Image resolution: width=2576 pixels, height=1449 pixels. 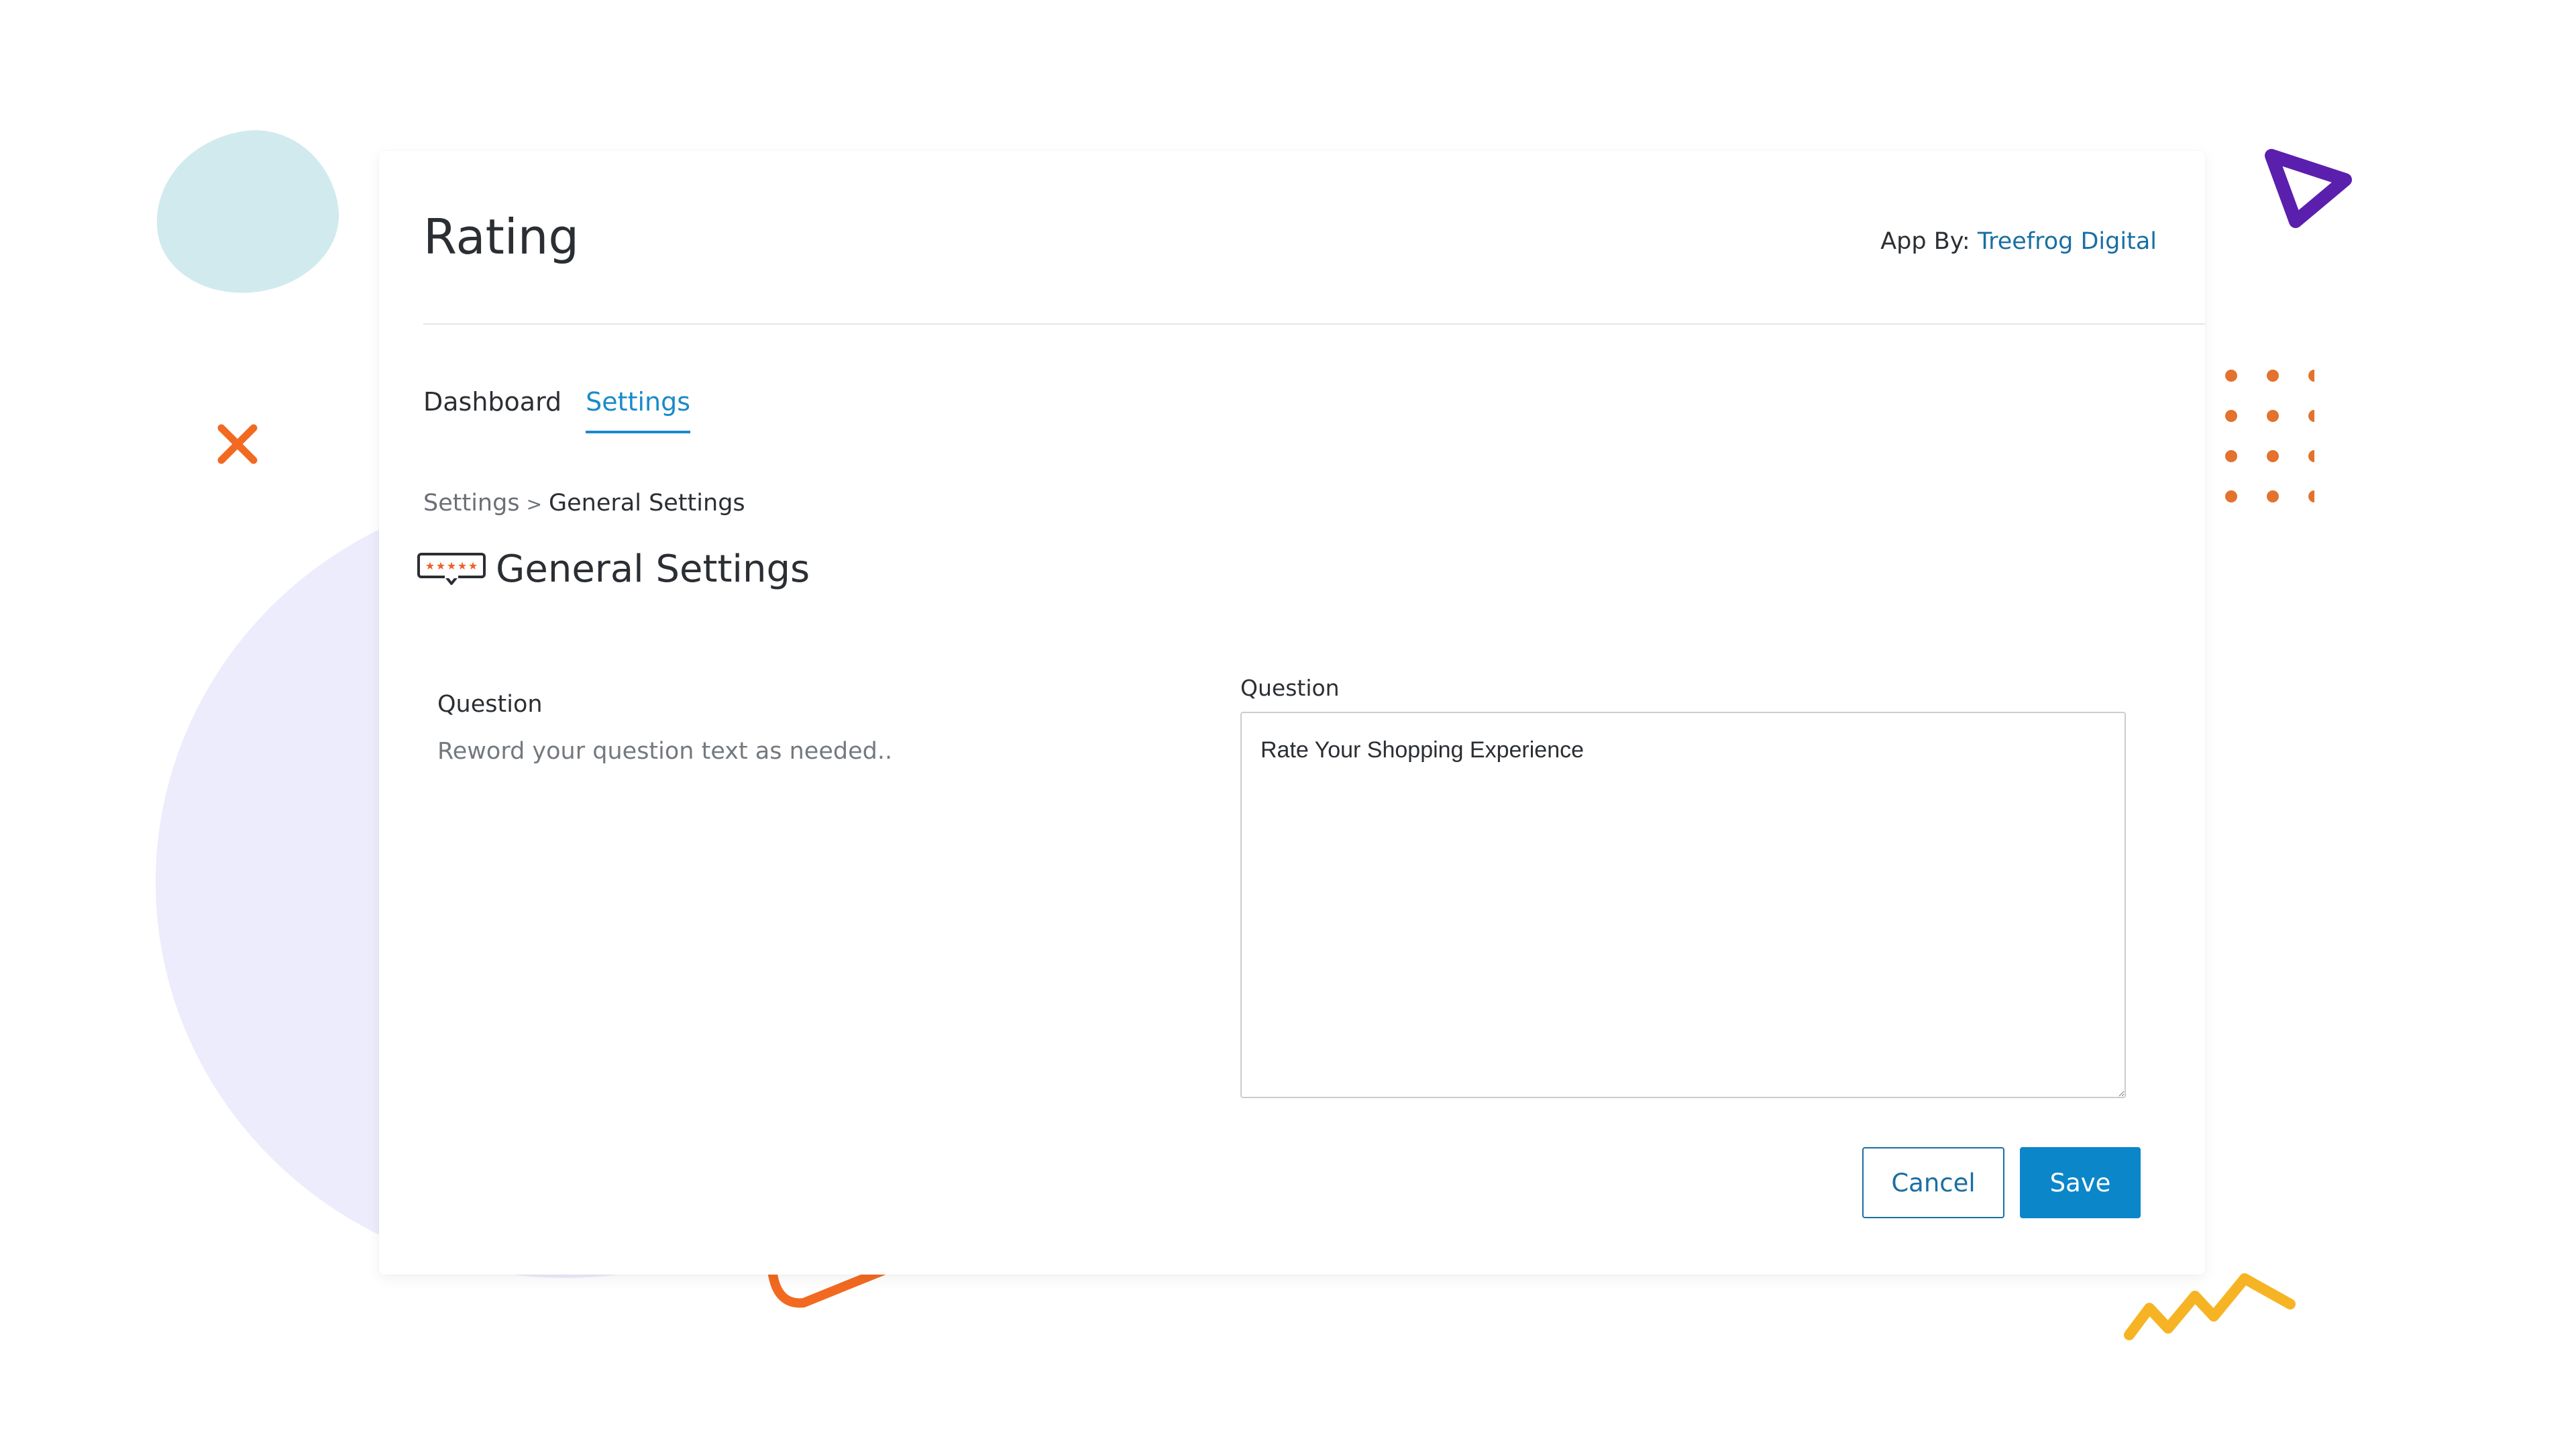 I want to click on section-title: General Settings, so click(x=653, y=569).